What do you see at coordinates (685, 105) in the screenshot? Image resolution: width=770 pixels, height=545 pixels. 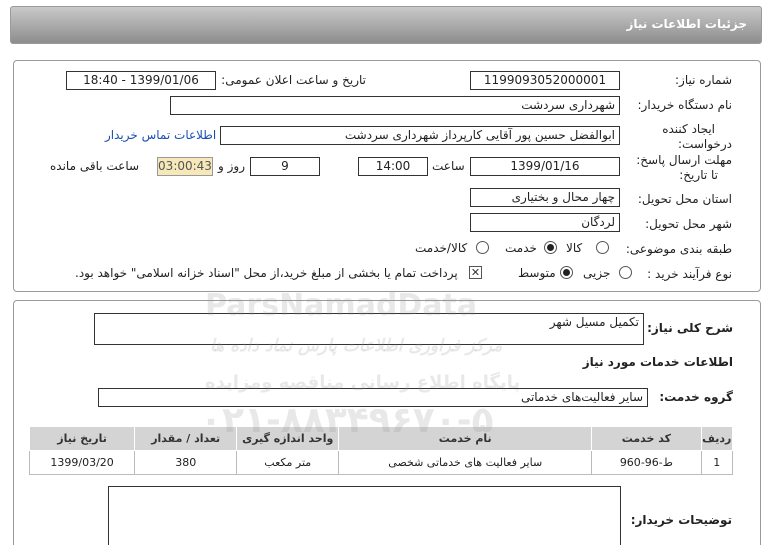 I see `buyer-org-label: نام دستگاه خریدار:` at bounding box center [685, 105].